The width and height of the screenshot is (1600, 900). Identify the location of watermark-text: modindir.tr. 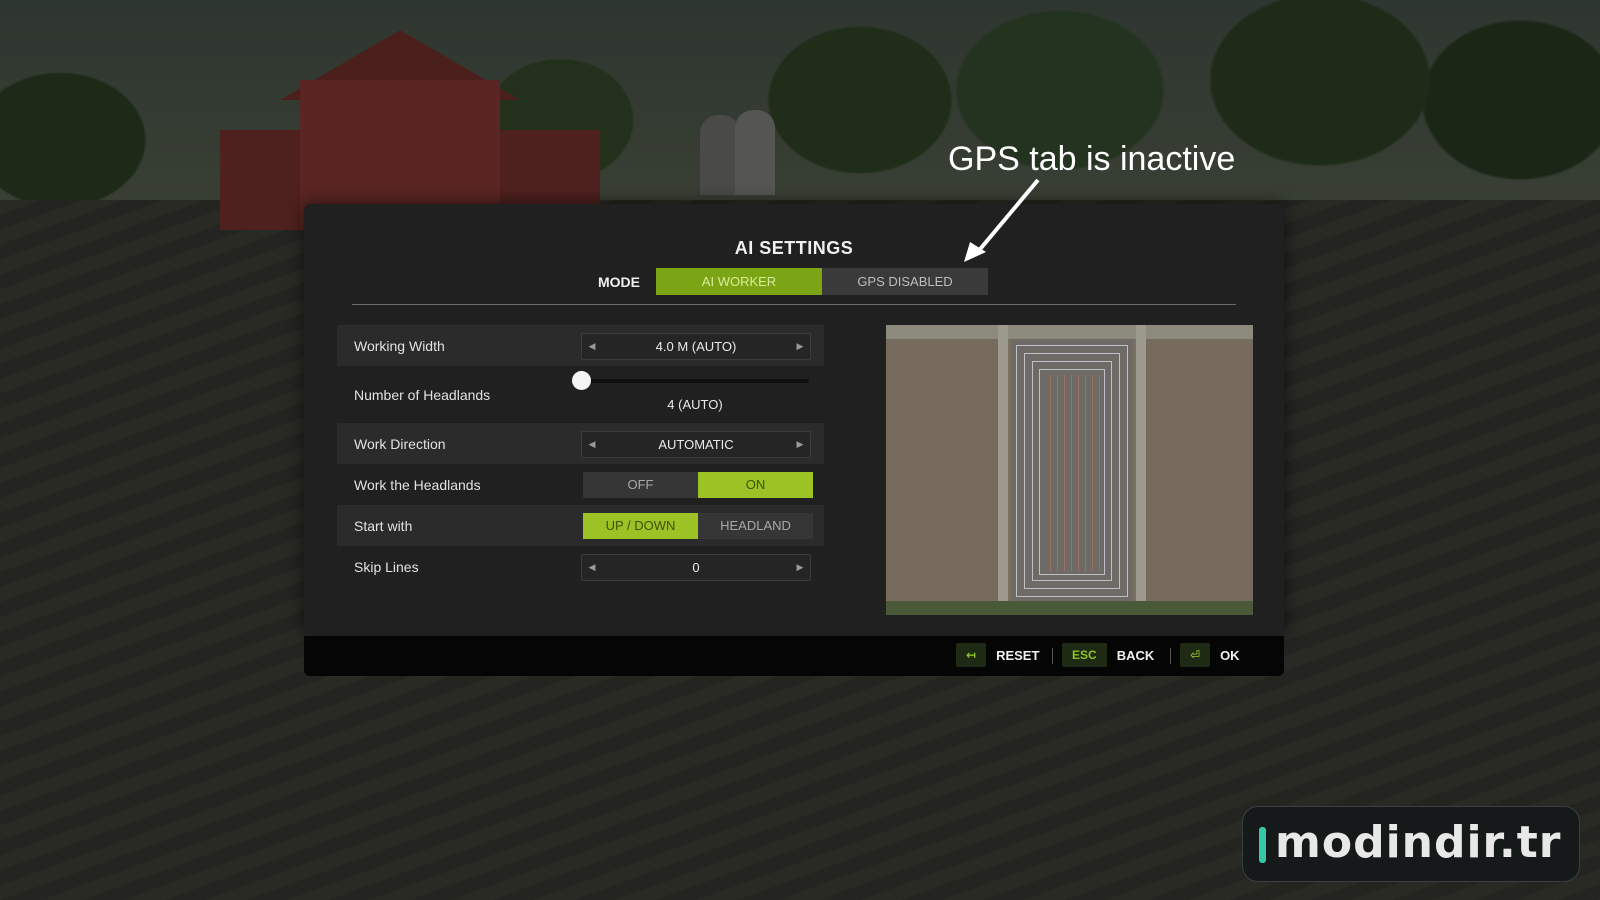
(1418, 842).